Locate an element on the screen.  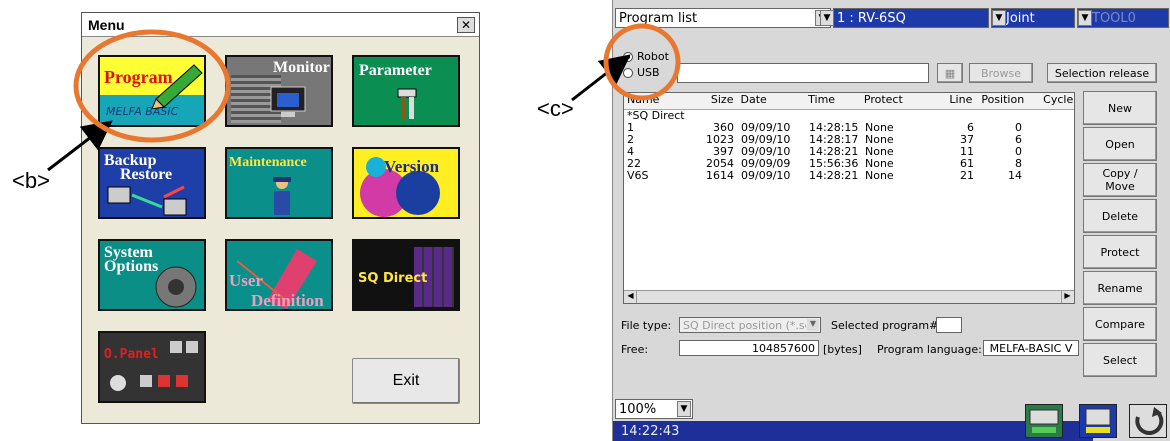
table-cell: 15:56:36 is located at coordinates (834, 164).